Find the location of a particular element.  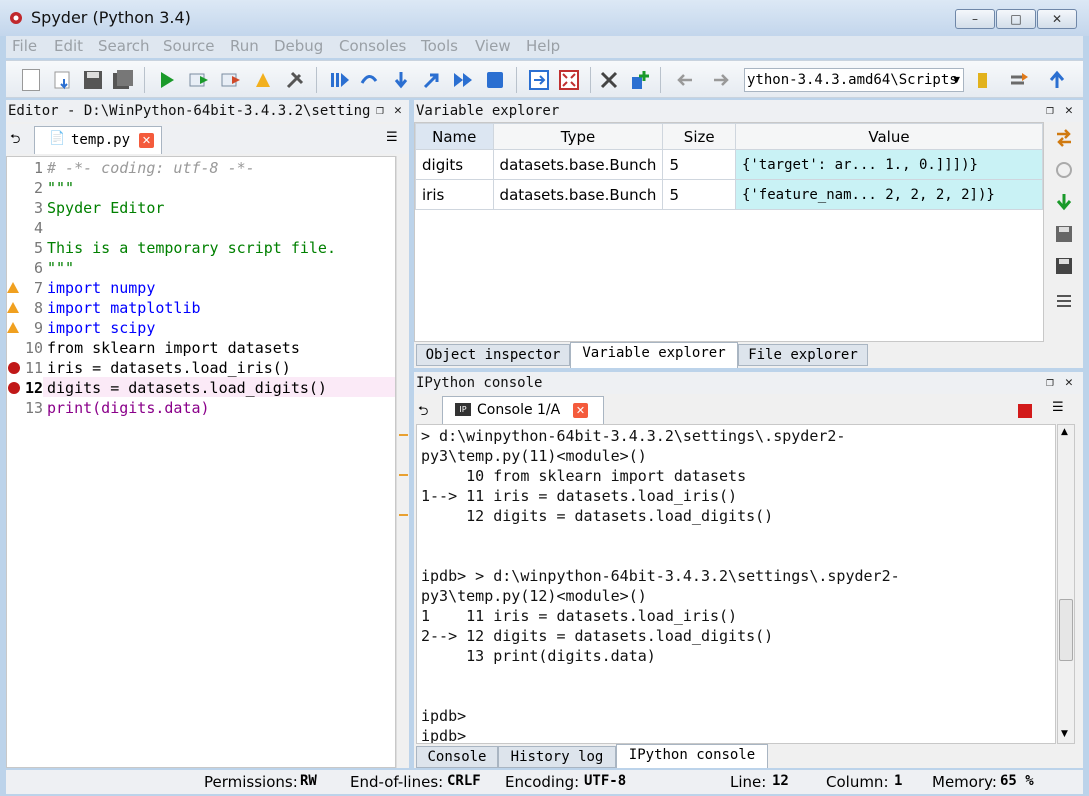

run-selection-icon is located at coordinates (263, 80).